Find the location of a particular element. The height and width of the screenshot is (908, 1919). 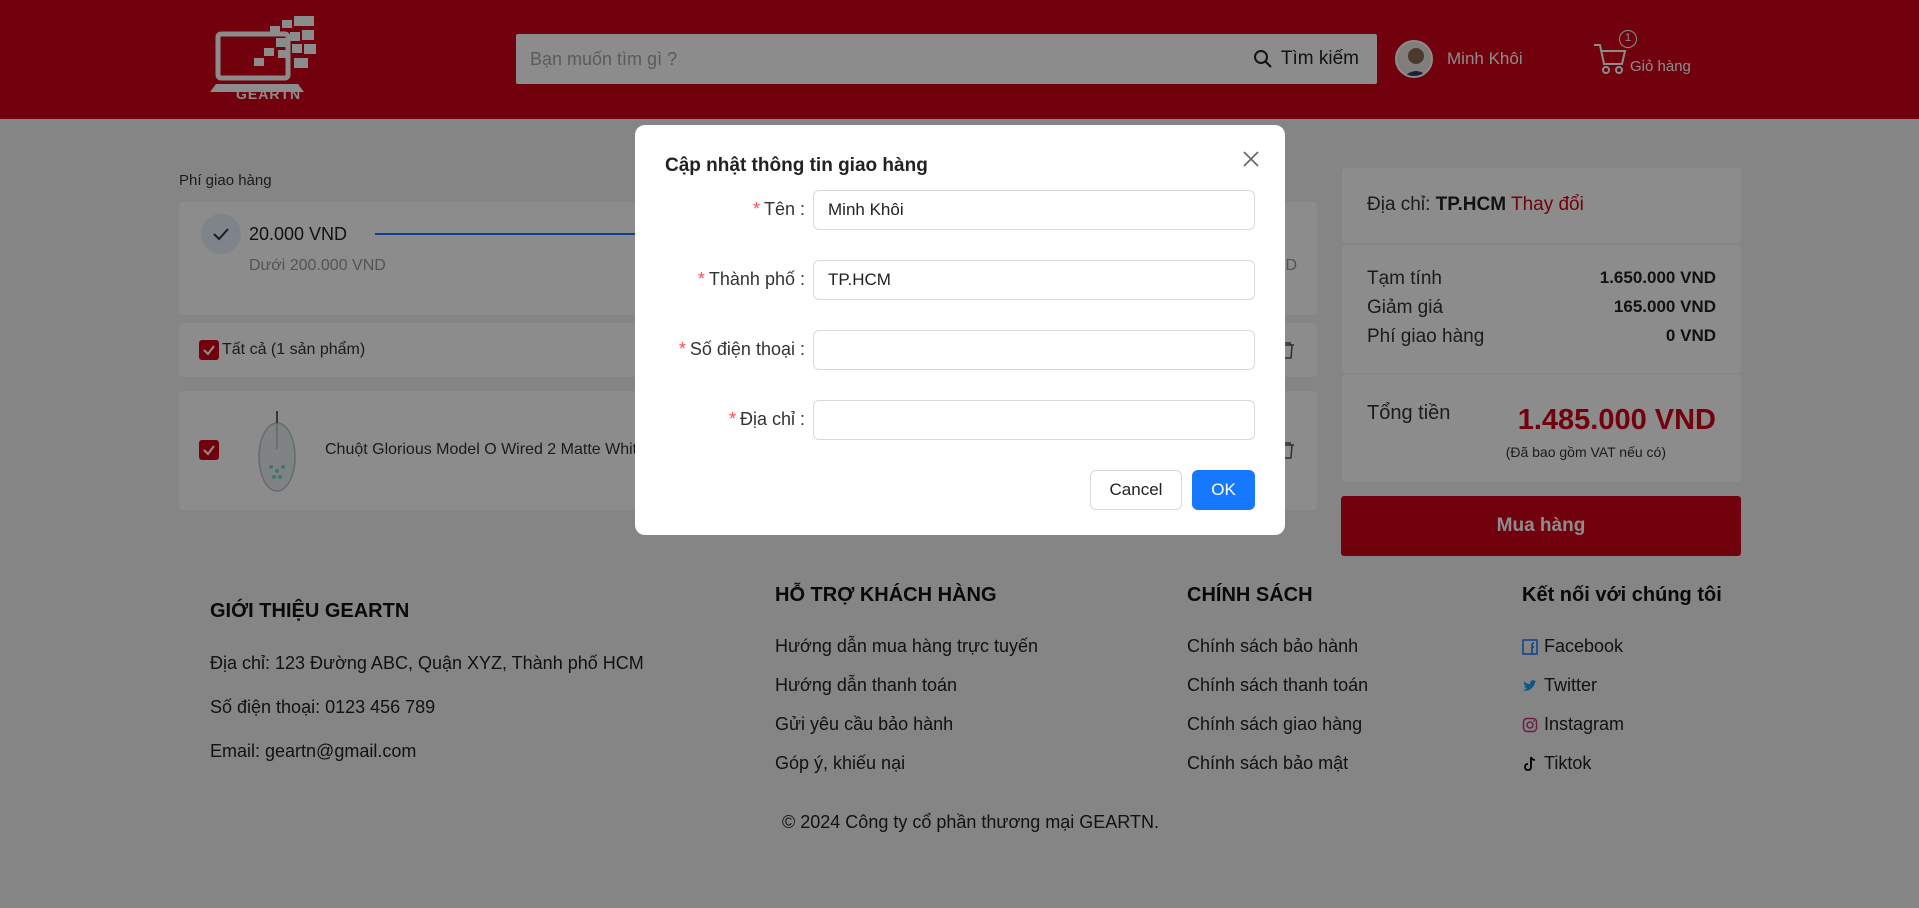

city-field-label: * Thành phố : is located at coordinates (751, 279).